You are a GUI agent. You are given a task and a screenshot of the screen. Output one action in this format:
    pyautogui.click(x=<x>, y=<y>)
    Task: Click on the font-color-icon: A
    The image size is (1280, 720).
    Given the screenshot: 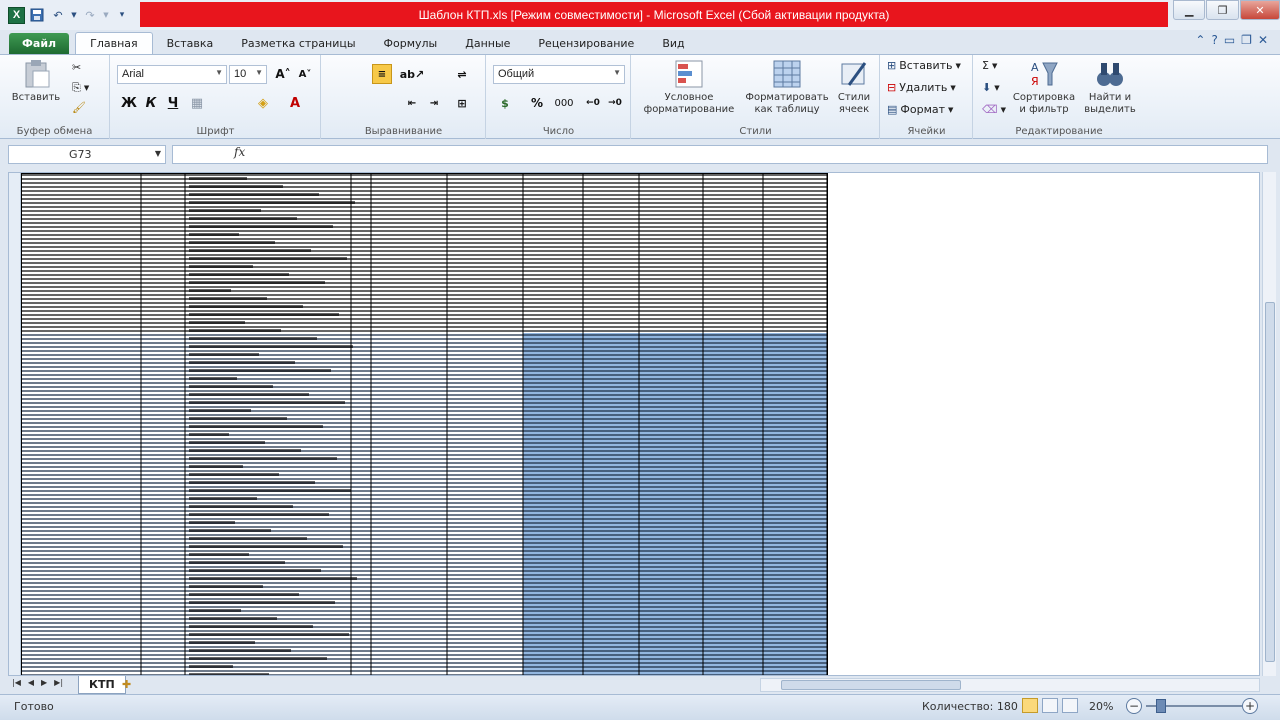 What is the action you would take?
    pyautogui.click(x=295, y=103)
    